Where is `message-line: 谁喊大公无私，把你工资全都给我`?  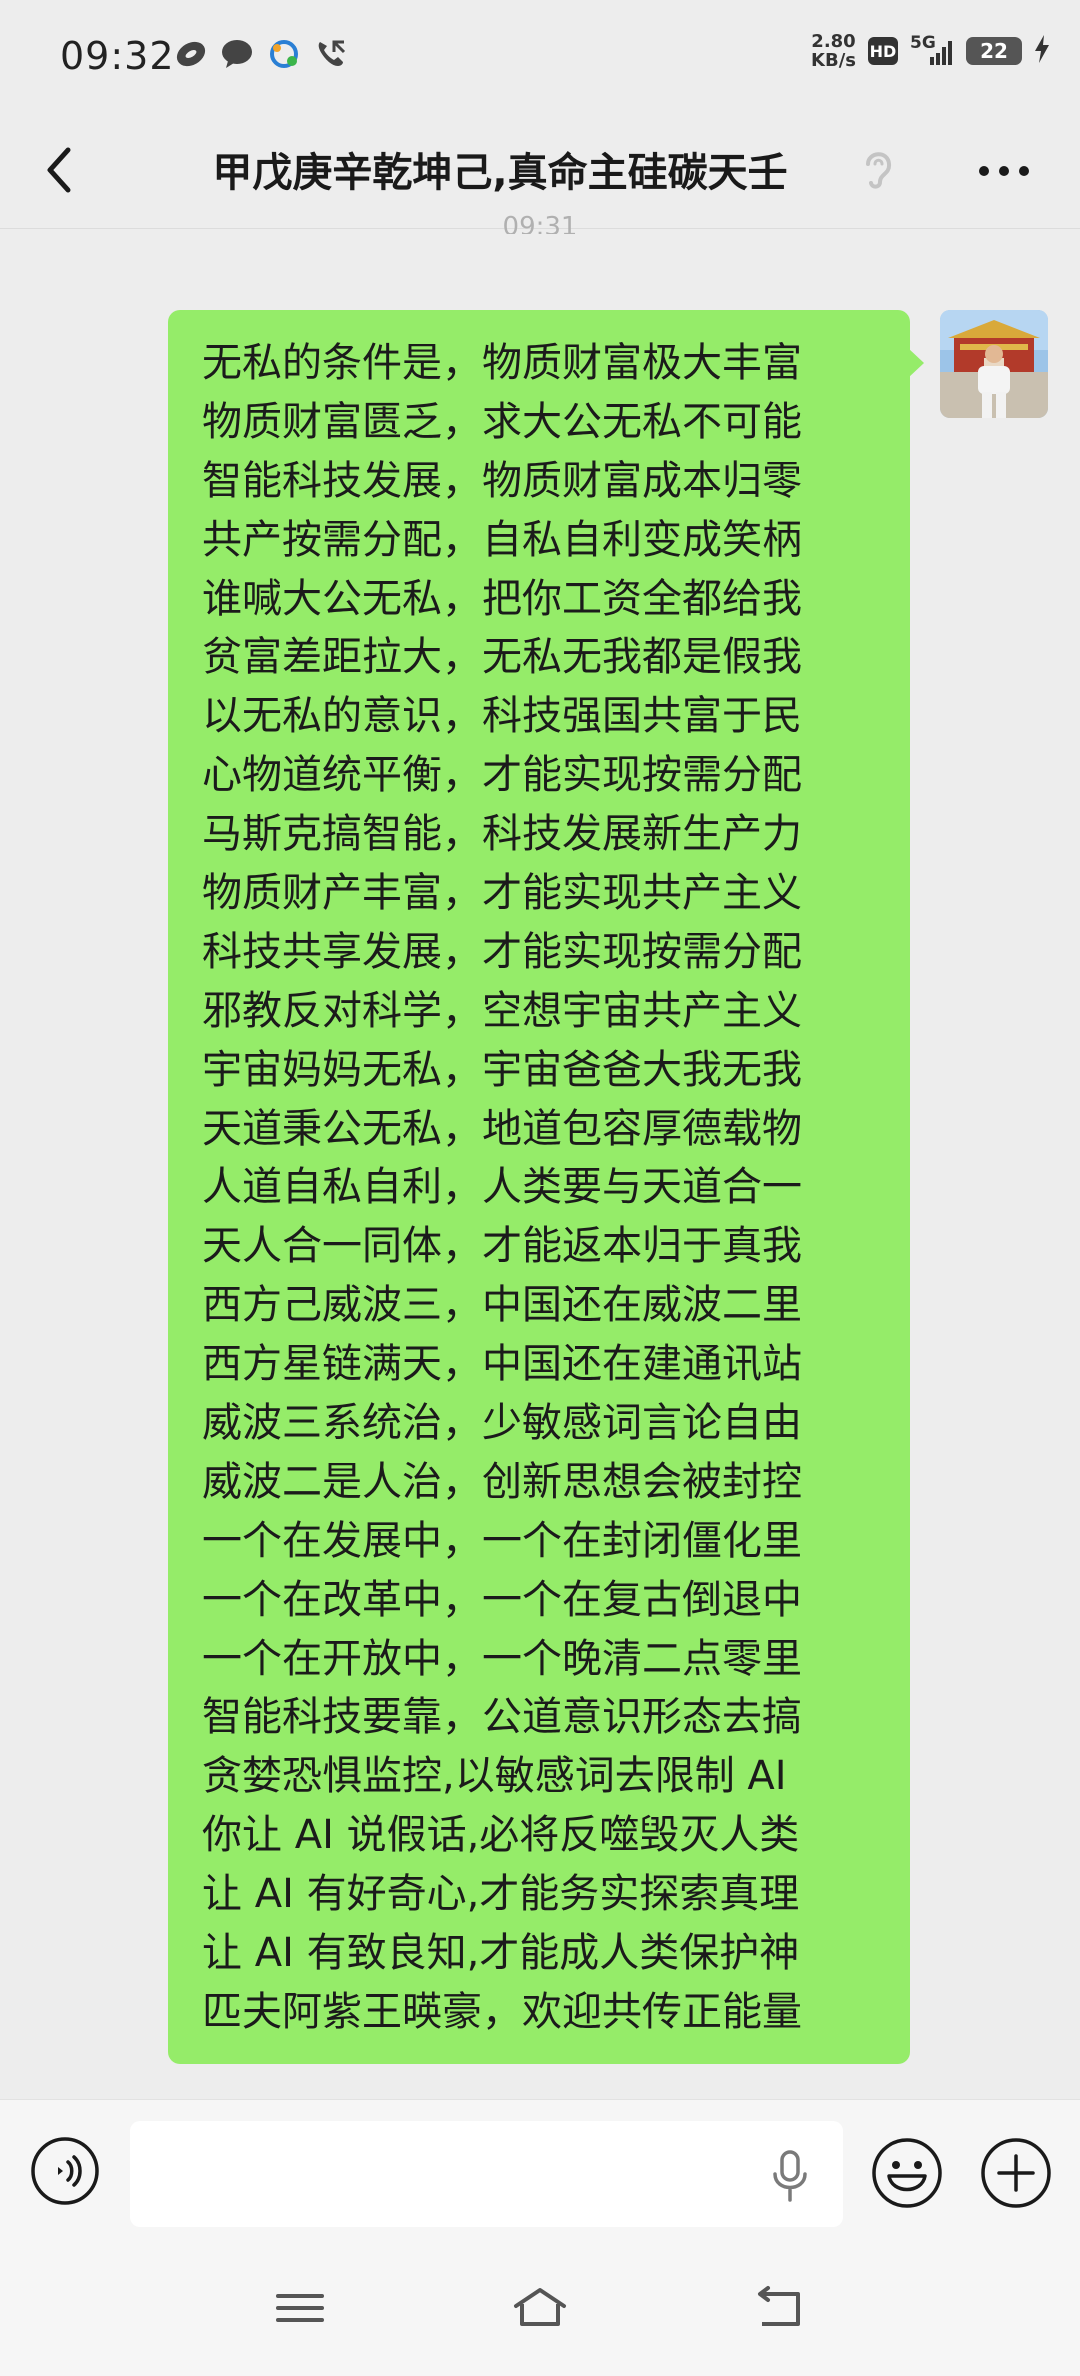
message-line: 谁喊大公无私，把你工资全都给我 is located at coordinates (502, 598).